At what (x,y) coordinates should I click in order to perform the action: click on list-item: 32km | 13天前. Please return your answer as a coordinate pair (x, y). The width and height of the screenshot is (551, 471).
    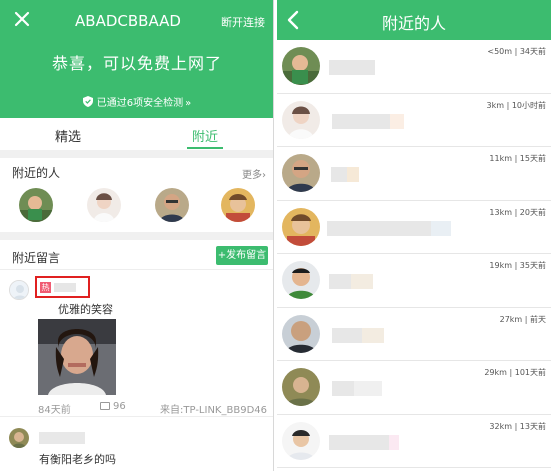
    Looking at the image, I should click on (414, 441).